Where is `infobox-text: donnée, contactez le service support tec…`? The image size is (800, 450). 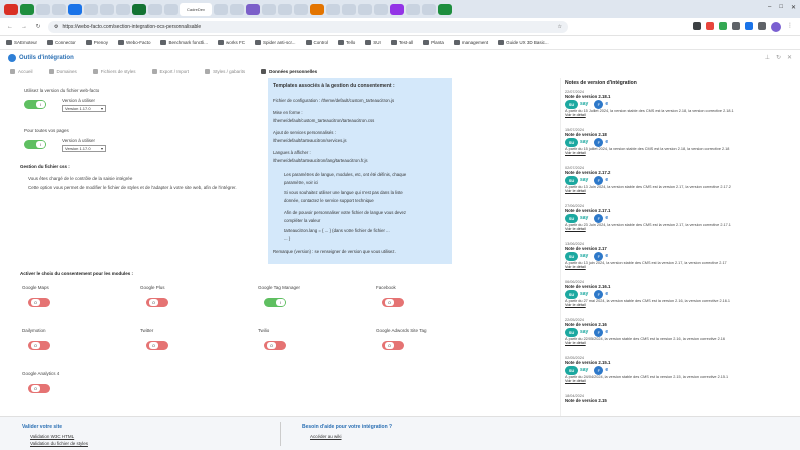
infobox-text: donnée, contactez le service support tec… is located at coordinates (329, 200).